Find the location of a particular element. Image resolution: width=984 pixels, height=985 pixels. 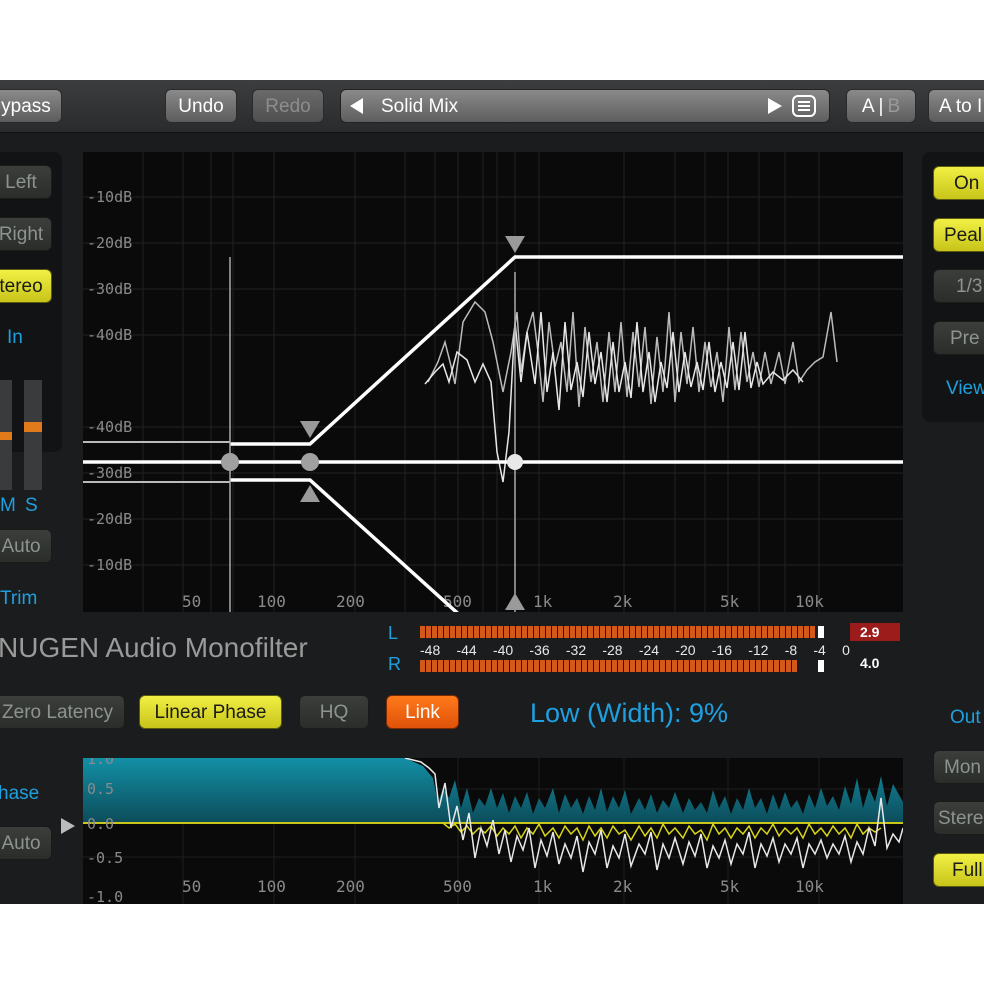

analyzer-on-button: On is located at coordinates (958, 183).